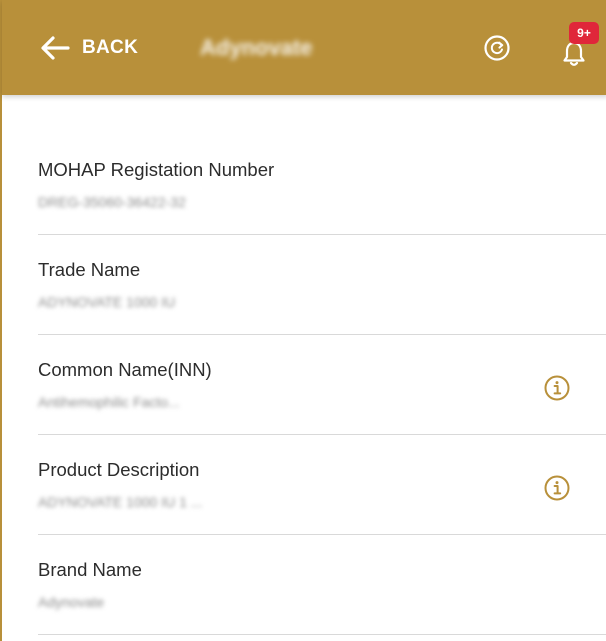 The image size is (606, 641). I want to click on back-button-label: BACK, so click(110, 47).